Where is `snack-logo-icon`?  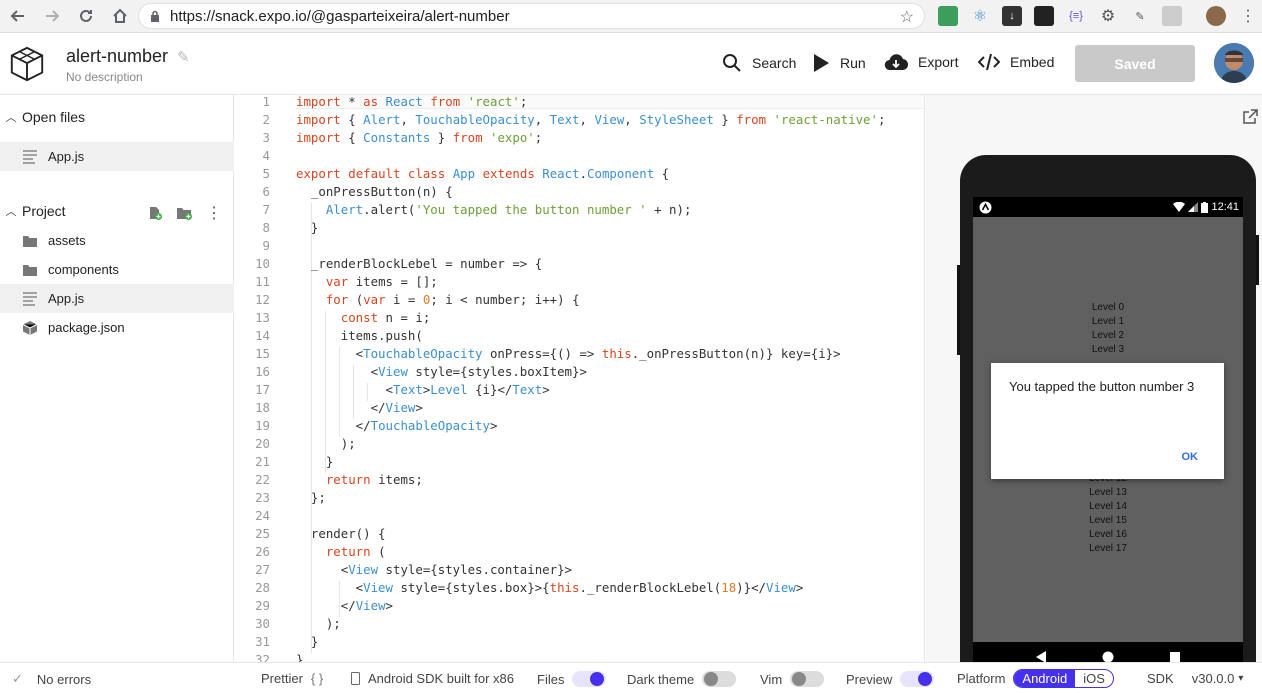 snack-logo-icon is located at coordinates (27, 64).